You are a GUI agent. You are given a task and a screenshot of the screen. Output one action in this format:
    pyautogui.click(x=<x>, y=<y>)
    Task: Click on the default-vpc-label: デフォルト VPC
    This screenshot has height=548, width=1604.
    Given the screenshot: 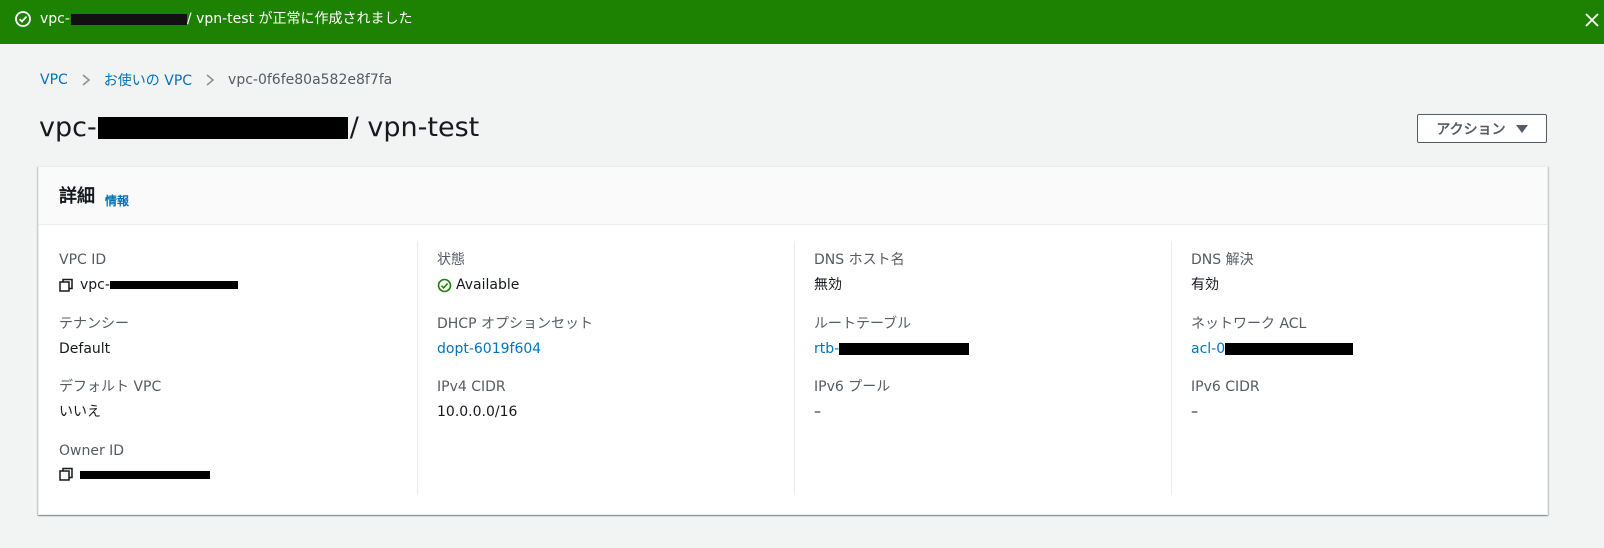 What is the action you would take?
    pyautogui.click(x=110, y=387)
    